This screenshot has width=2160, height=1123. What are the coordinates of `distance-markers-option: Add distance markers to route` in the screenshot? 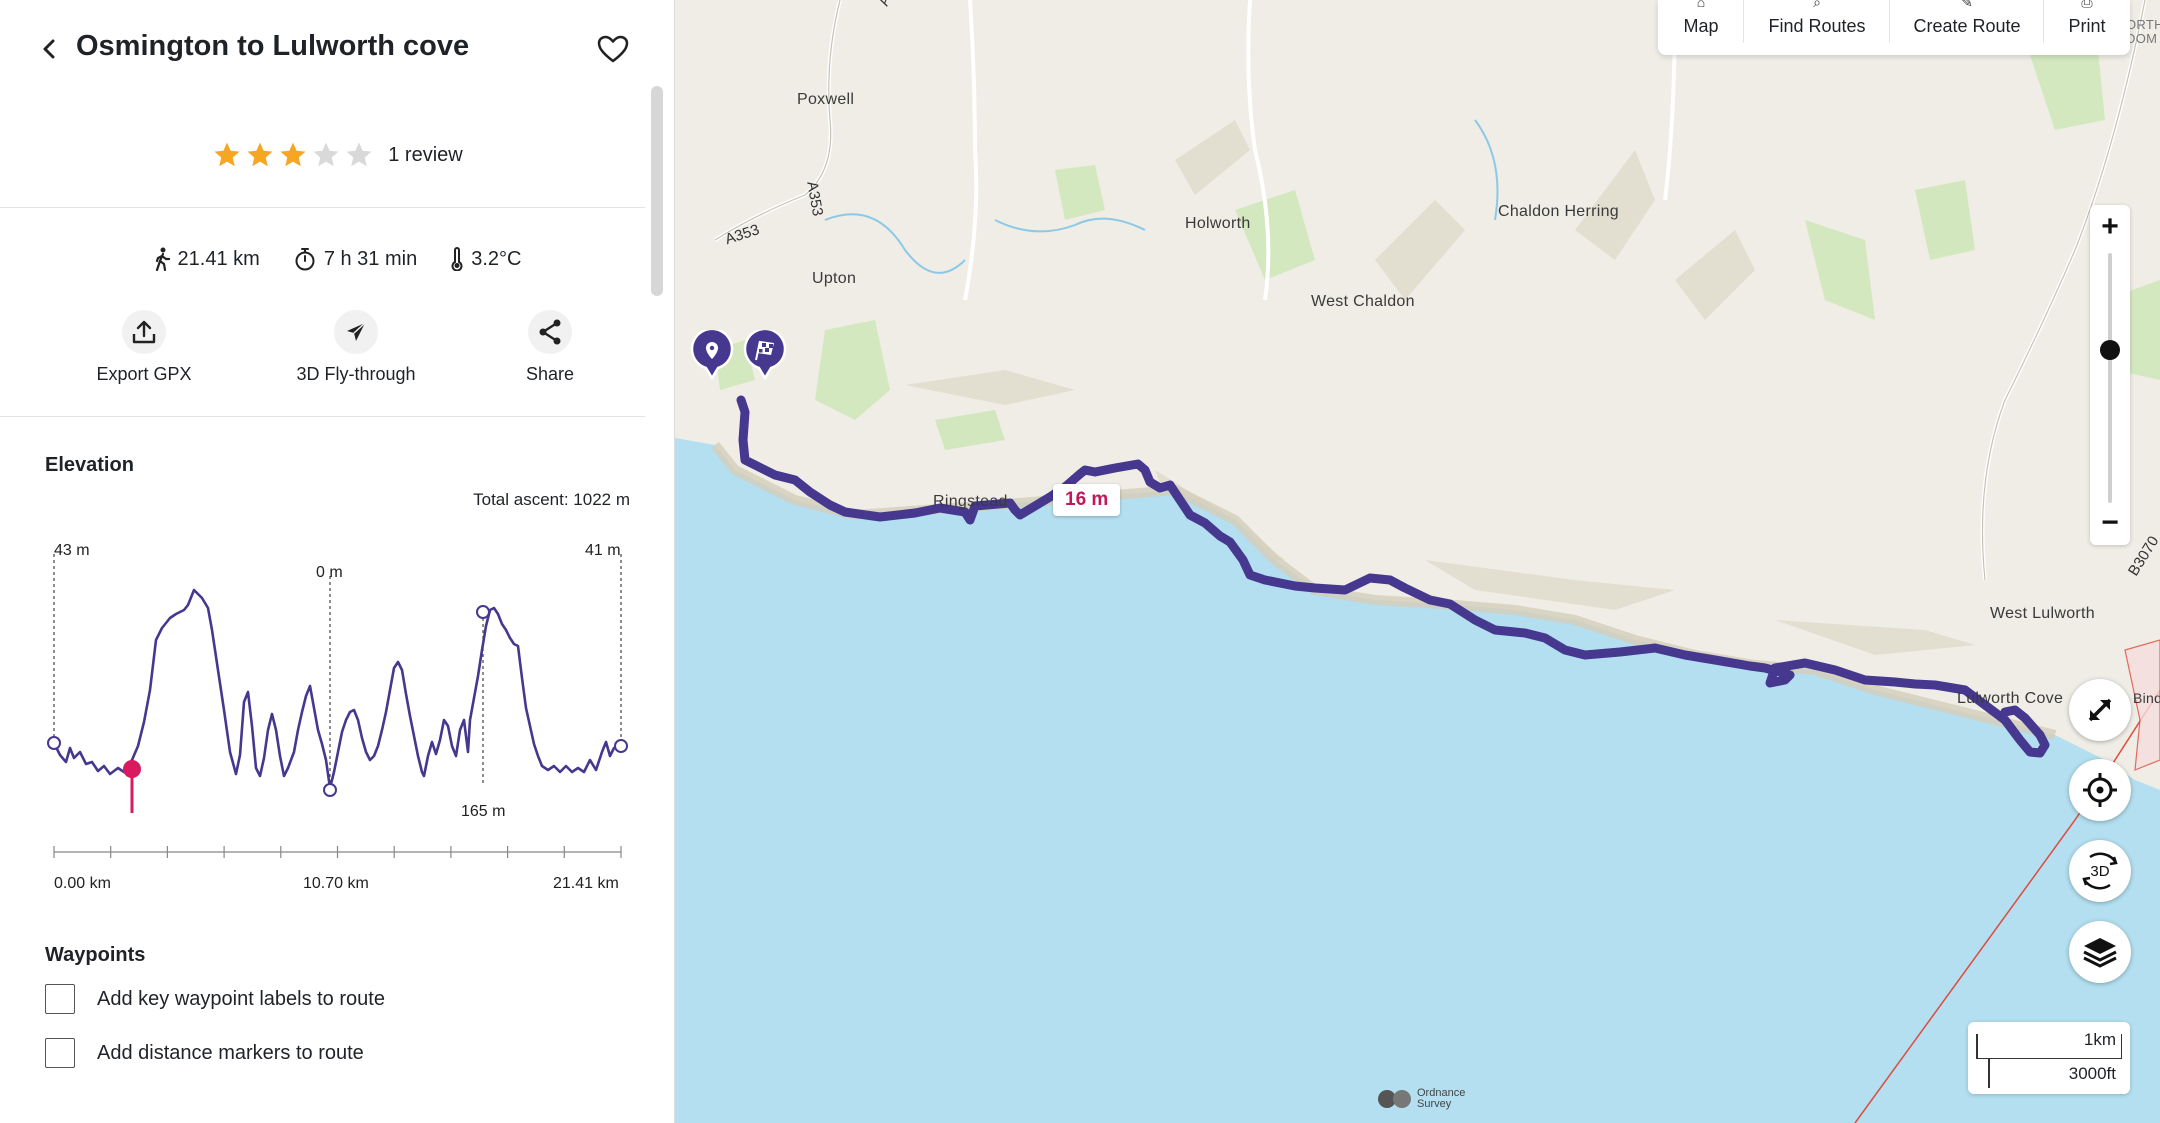 It's located at (204, 1053).